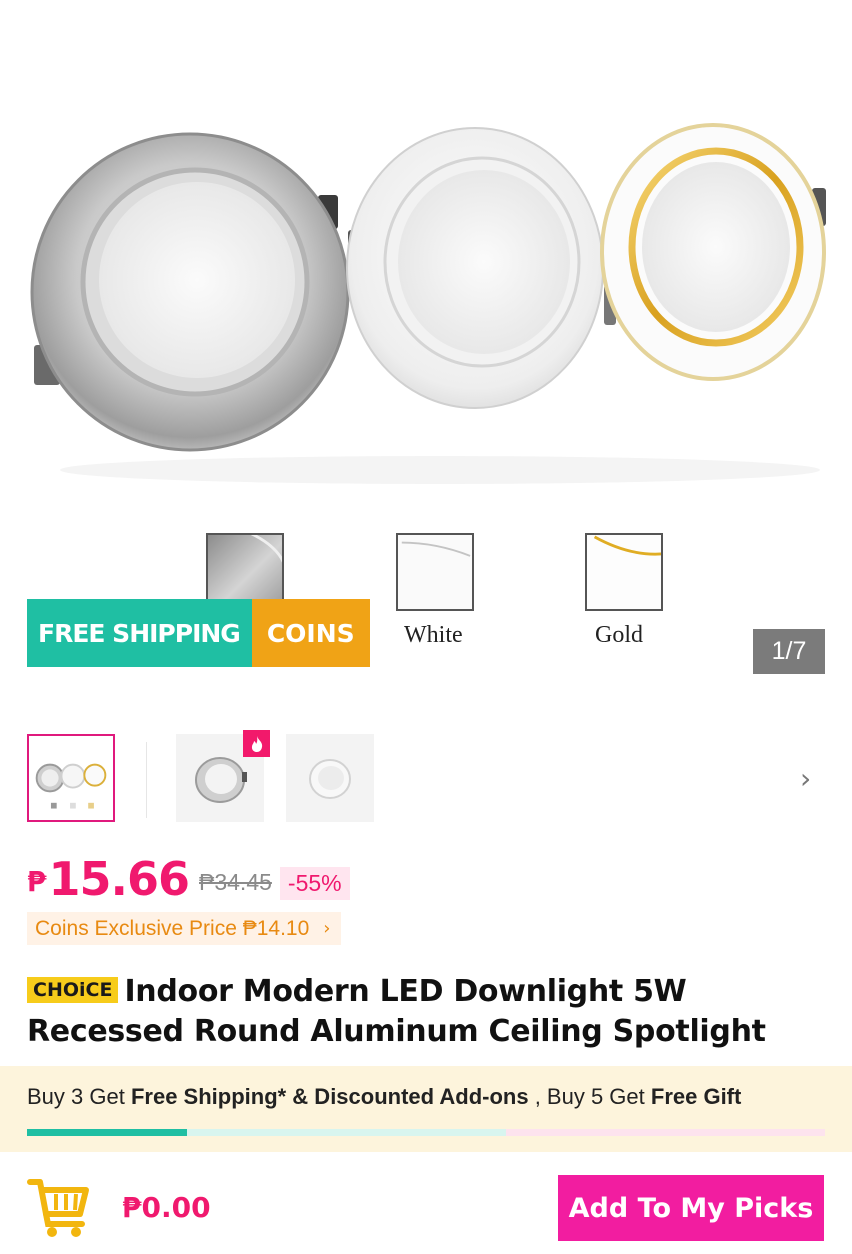 The width and height of the screenshot is (852, 1254). Describe the element at coordinates (107, 1132) in the screenshot. I see `progress-filled` at that location.